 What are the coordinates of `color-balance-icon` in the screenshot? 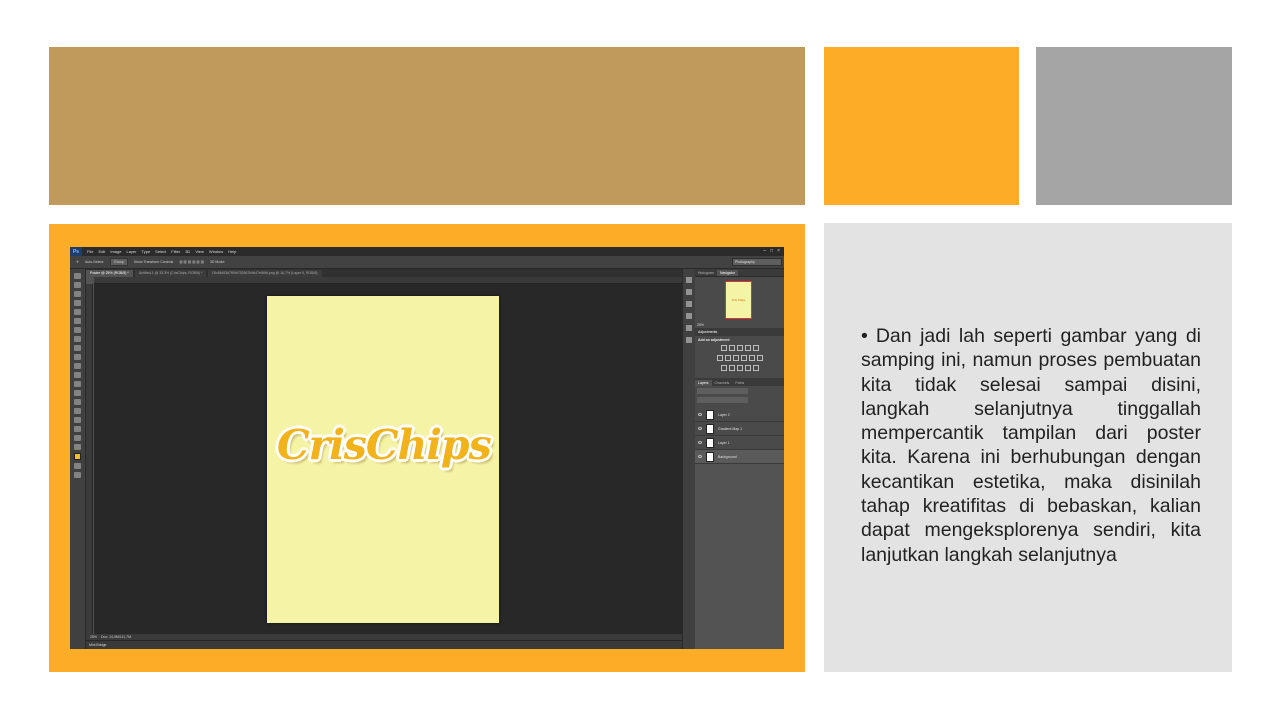 It's located at (727, 358).